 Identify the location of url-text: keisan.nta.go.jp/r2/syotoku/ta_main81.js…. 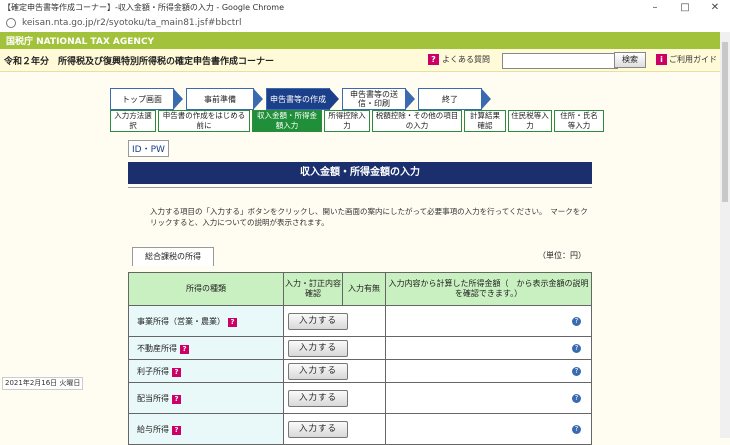
(132, 23).